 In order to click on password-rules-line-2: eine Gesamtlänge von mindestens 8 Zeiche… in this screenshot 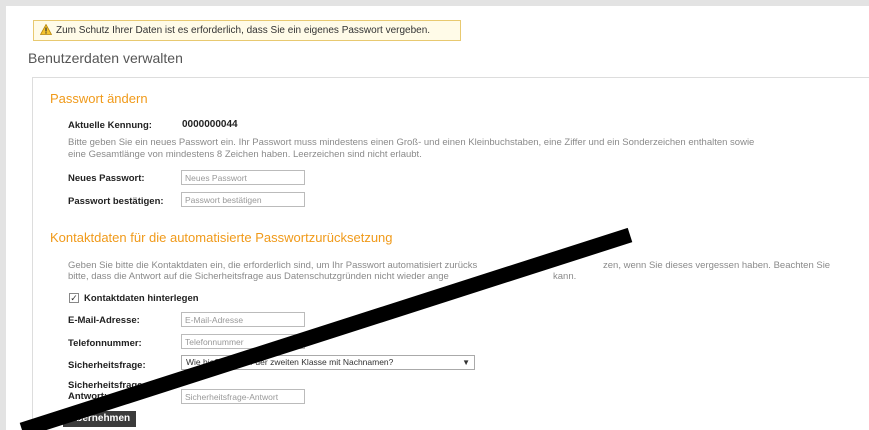, I will do `click(245, 154)`.